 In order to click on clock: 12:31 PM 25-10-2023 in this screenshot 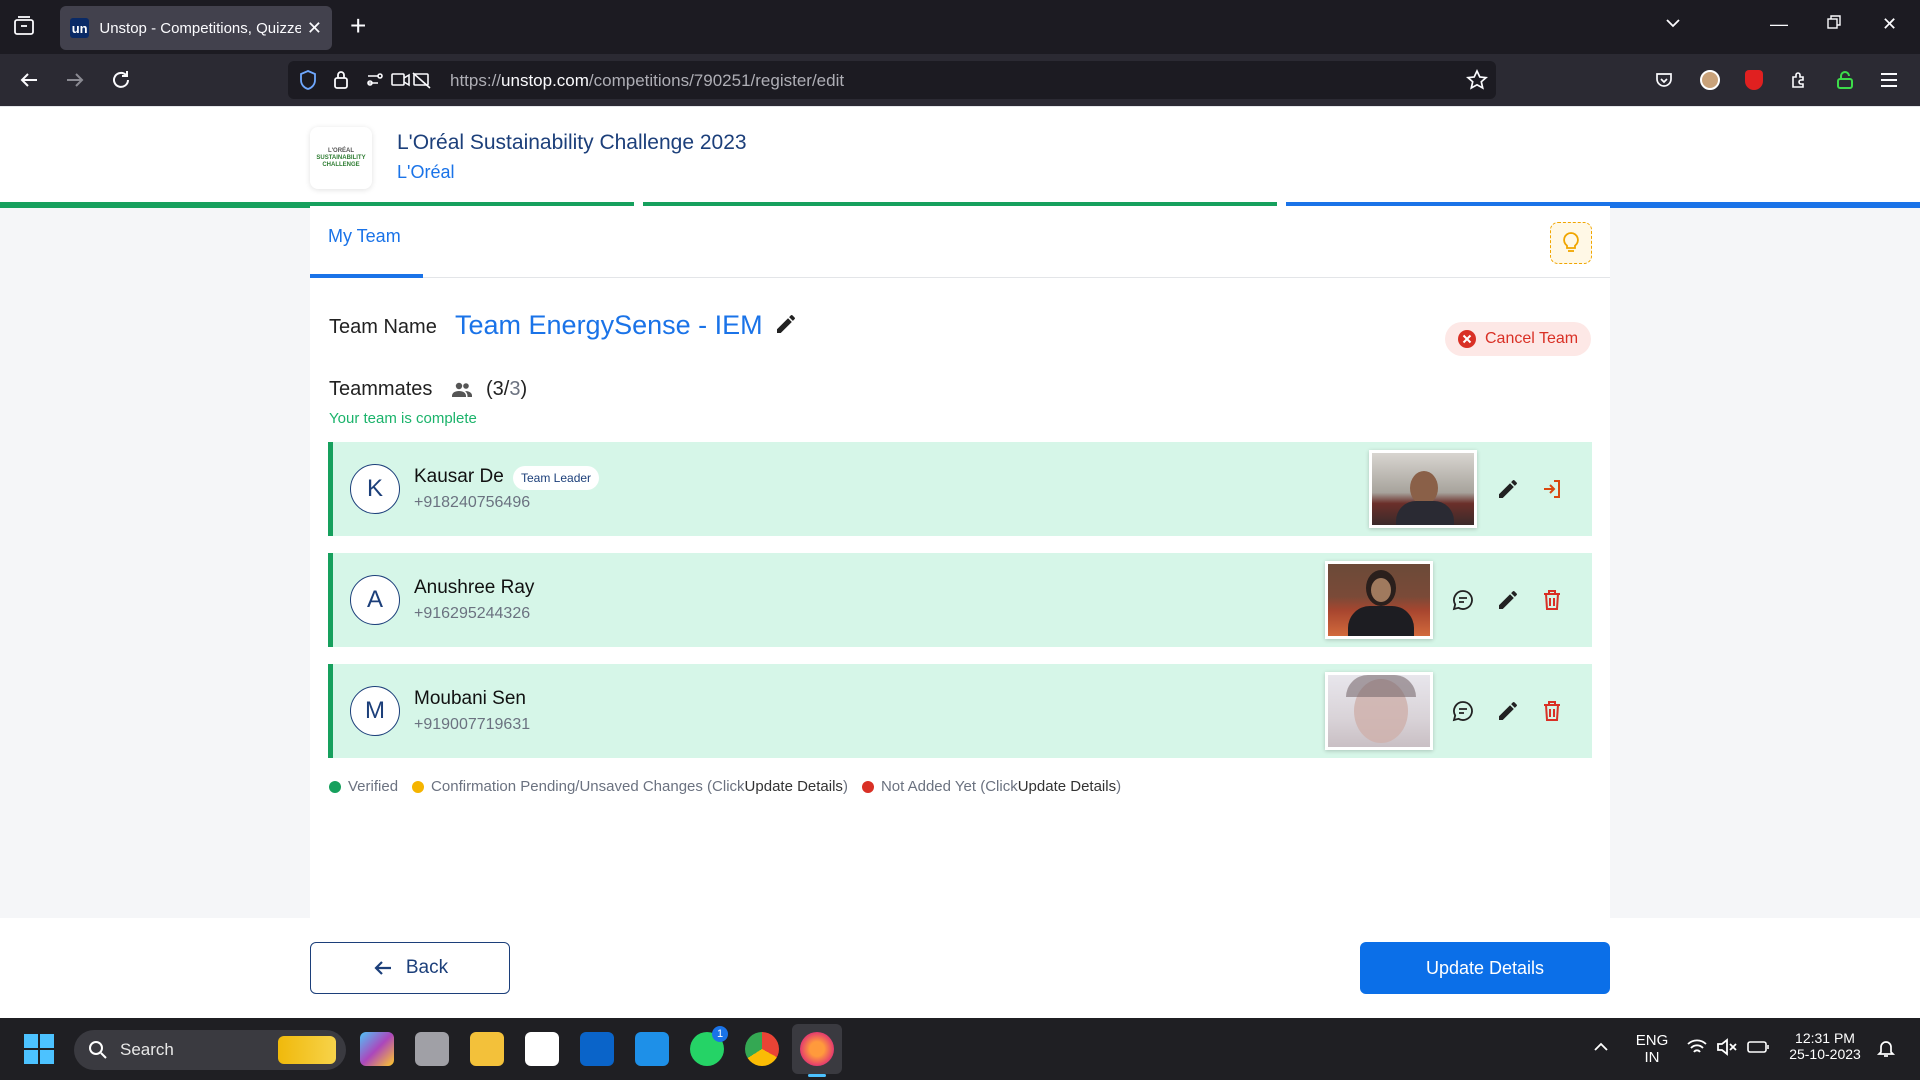, I will do `click(1825, 1046)`.